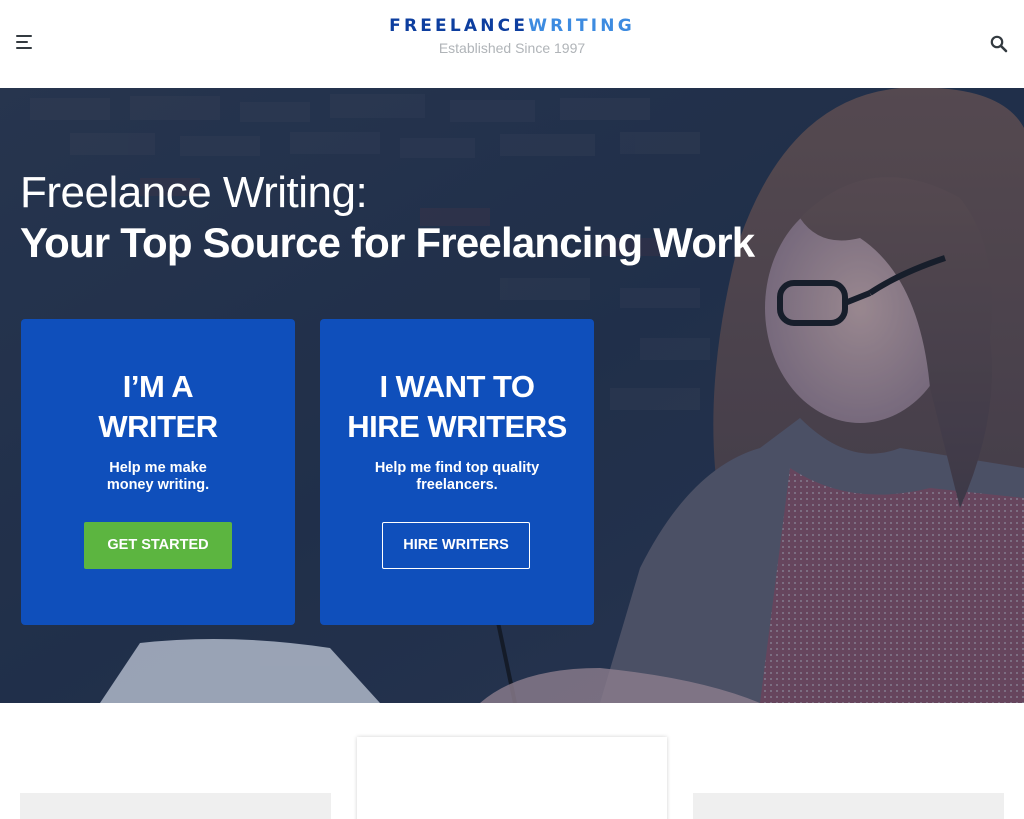 The image size is (1024, 819). I want to click on logo-wordmark: FREELANCEWRITING, so click(512, 26).